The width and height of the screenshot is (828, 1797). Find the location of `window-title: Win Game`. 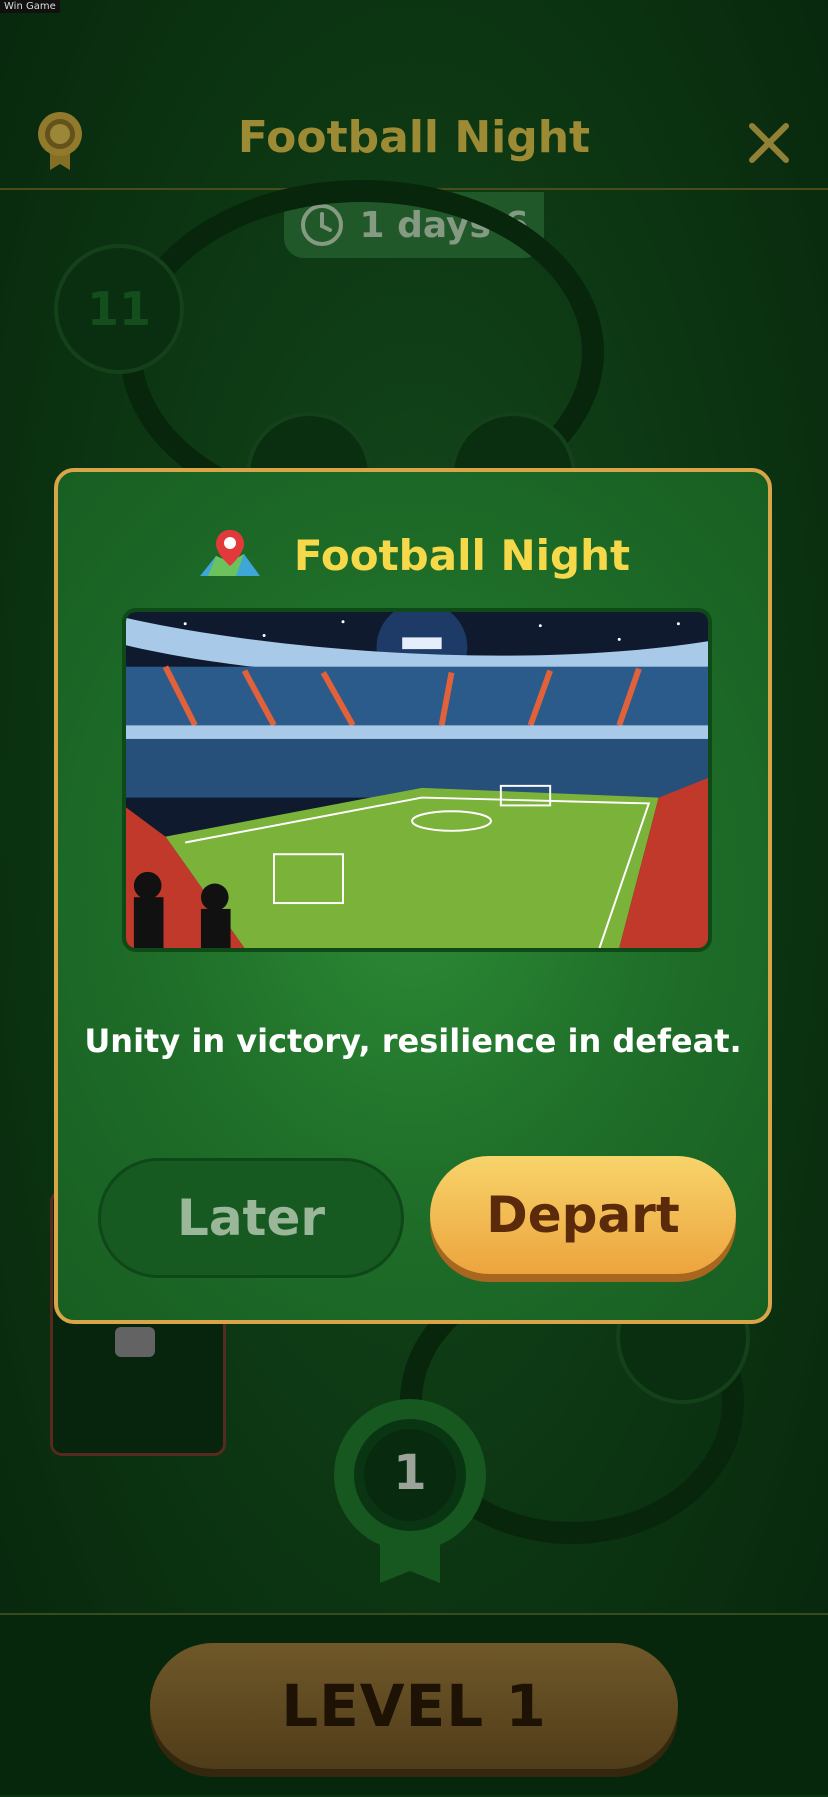

window-title: Win Game is located at coordinates (30, 6).